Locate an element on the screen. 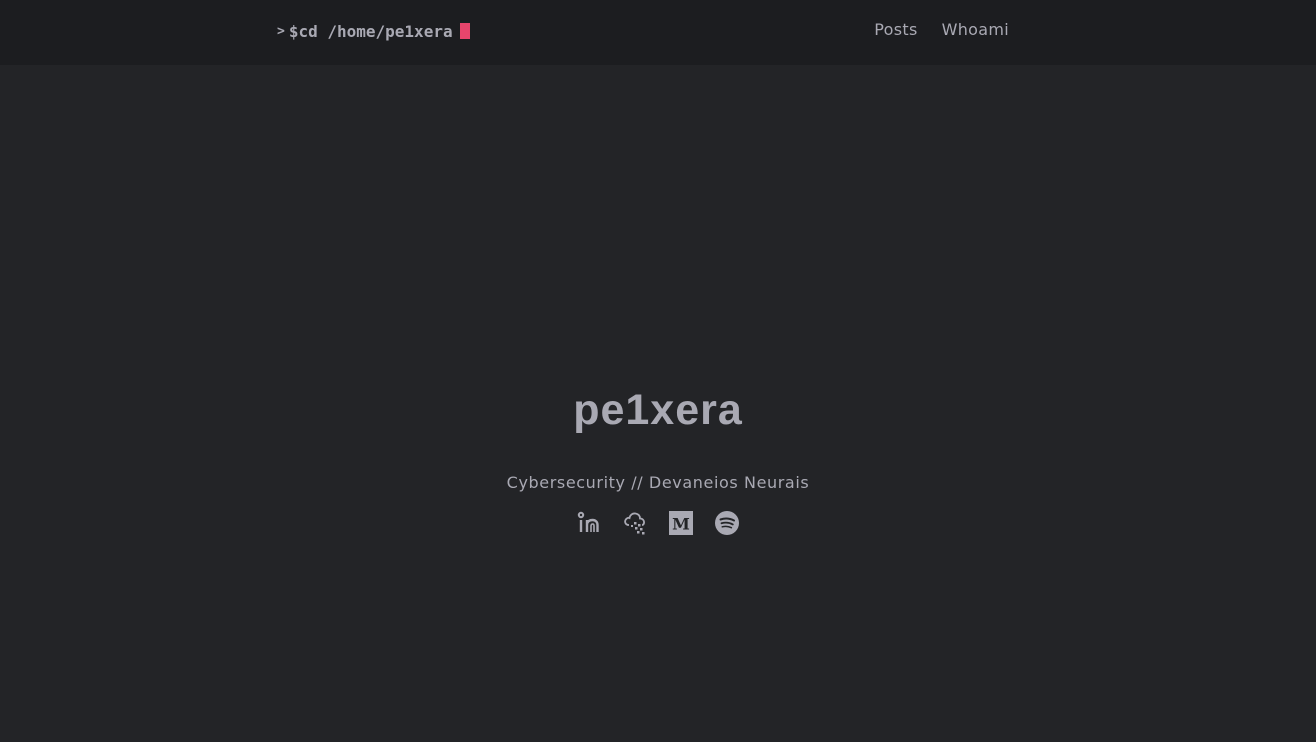 The width and height of the screenshot is (1316, 742). medium-icon: M is located at coordinates (681, 523).